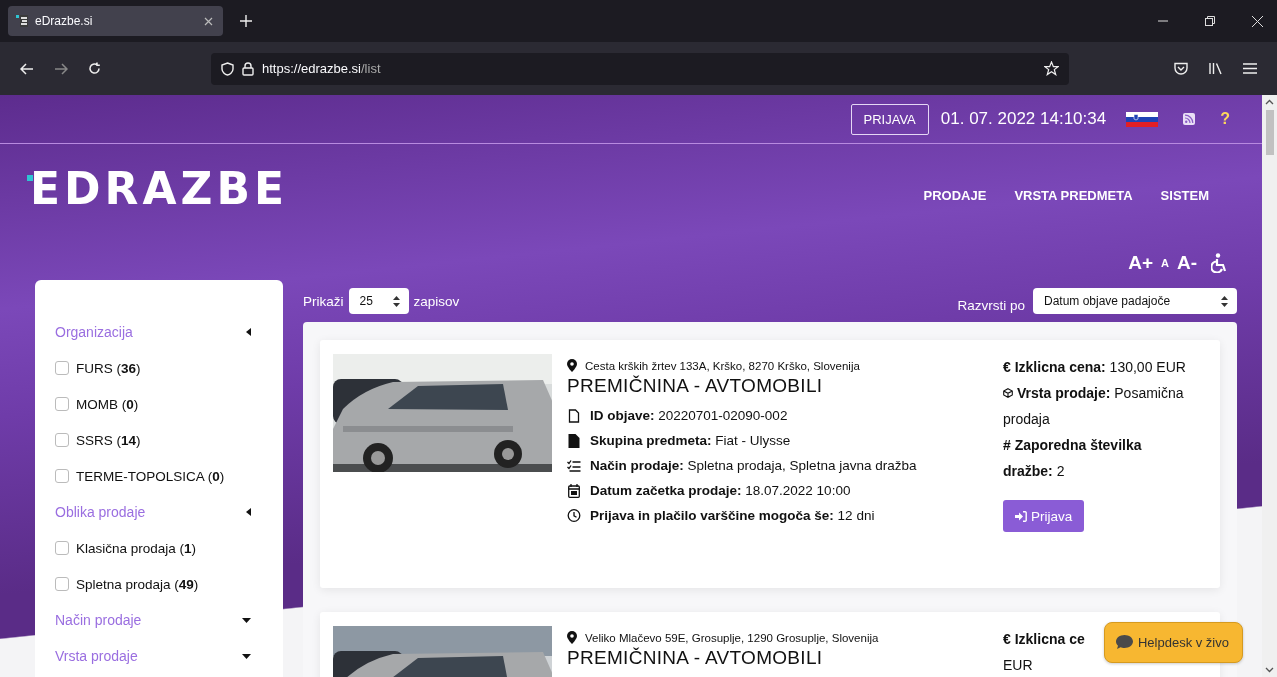 This screenshot has width=1277, height=677. Describe the element at coordinates (1051, 68) in the screenshot. I see `star-icon` at that location.